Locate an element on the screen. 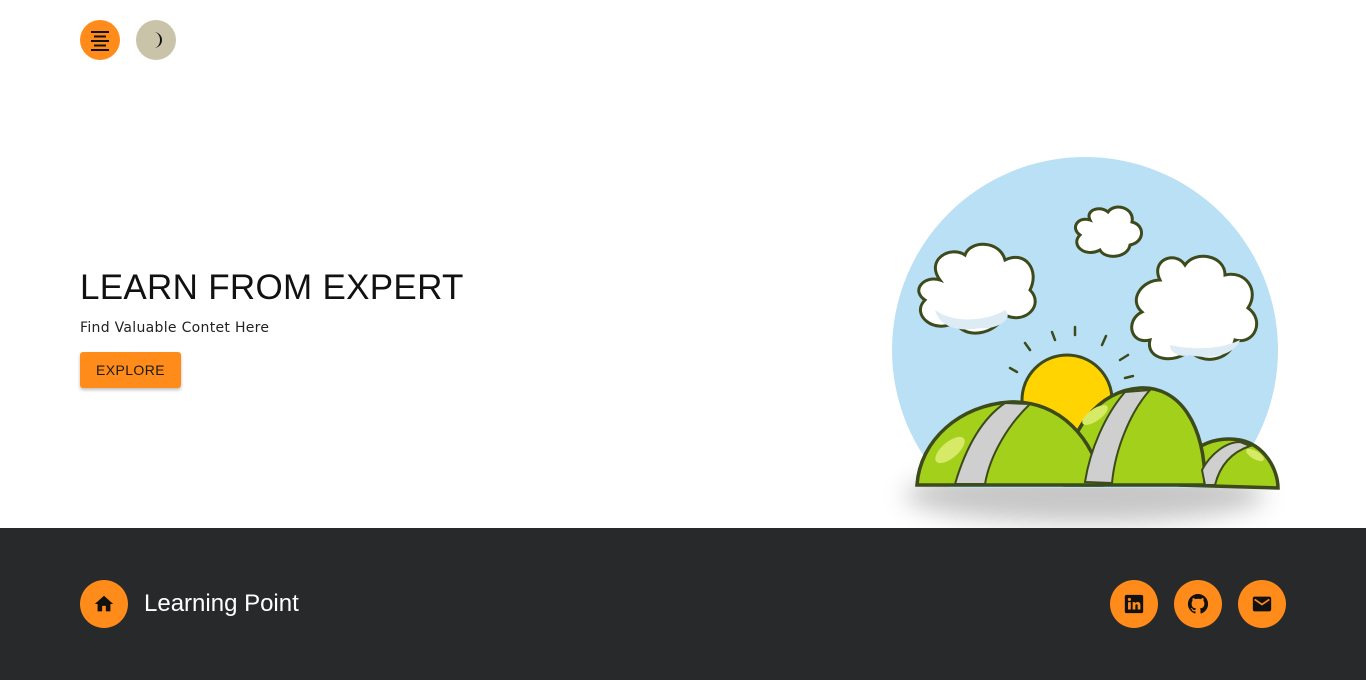 The width and height of the screenshot is (1366, 680). mail-icon is located at coordinates (1262, 604).